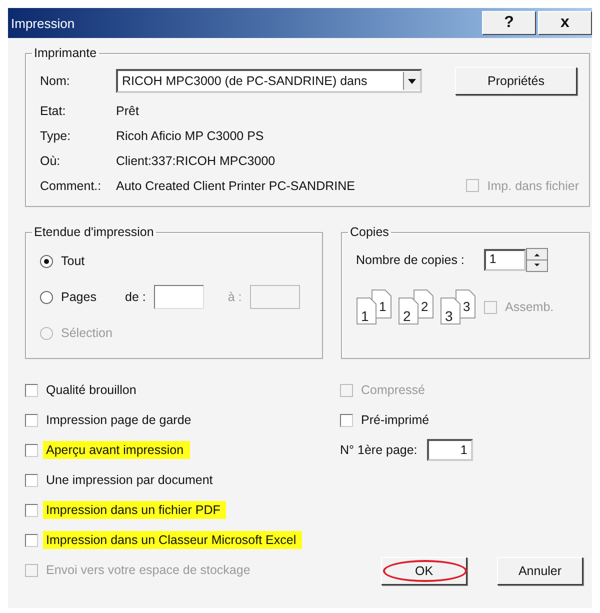  I want to click on checkbox-label: Impression dans un fichier PDF, so click(134, 510).